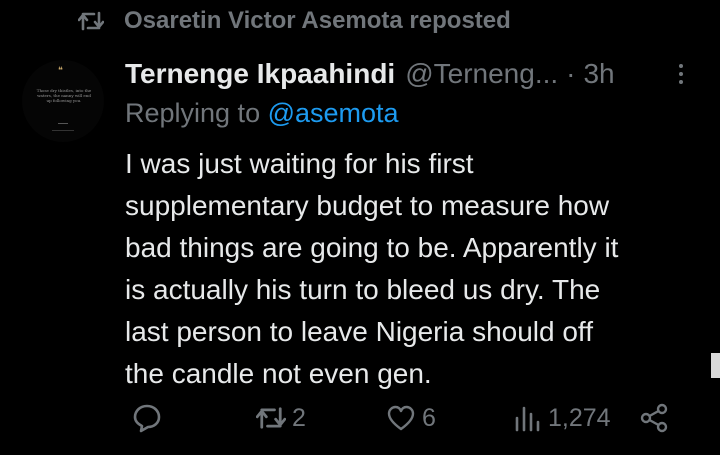 This screenshot has height=455, width=720. I want to click on heart-icon, so click(401, 418).